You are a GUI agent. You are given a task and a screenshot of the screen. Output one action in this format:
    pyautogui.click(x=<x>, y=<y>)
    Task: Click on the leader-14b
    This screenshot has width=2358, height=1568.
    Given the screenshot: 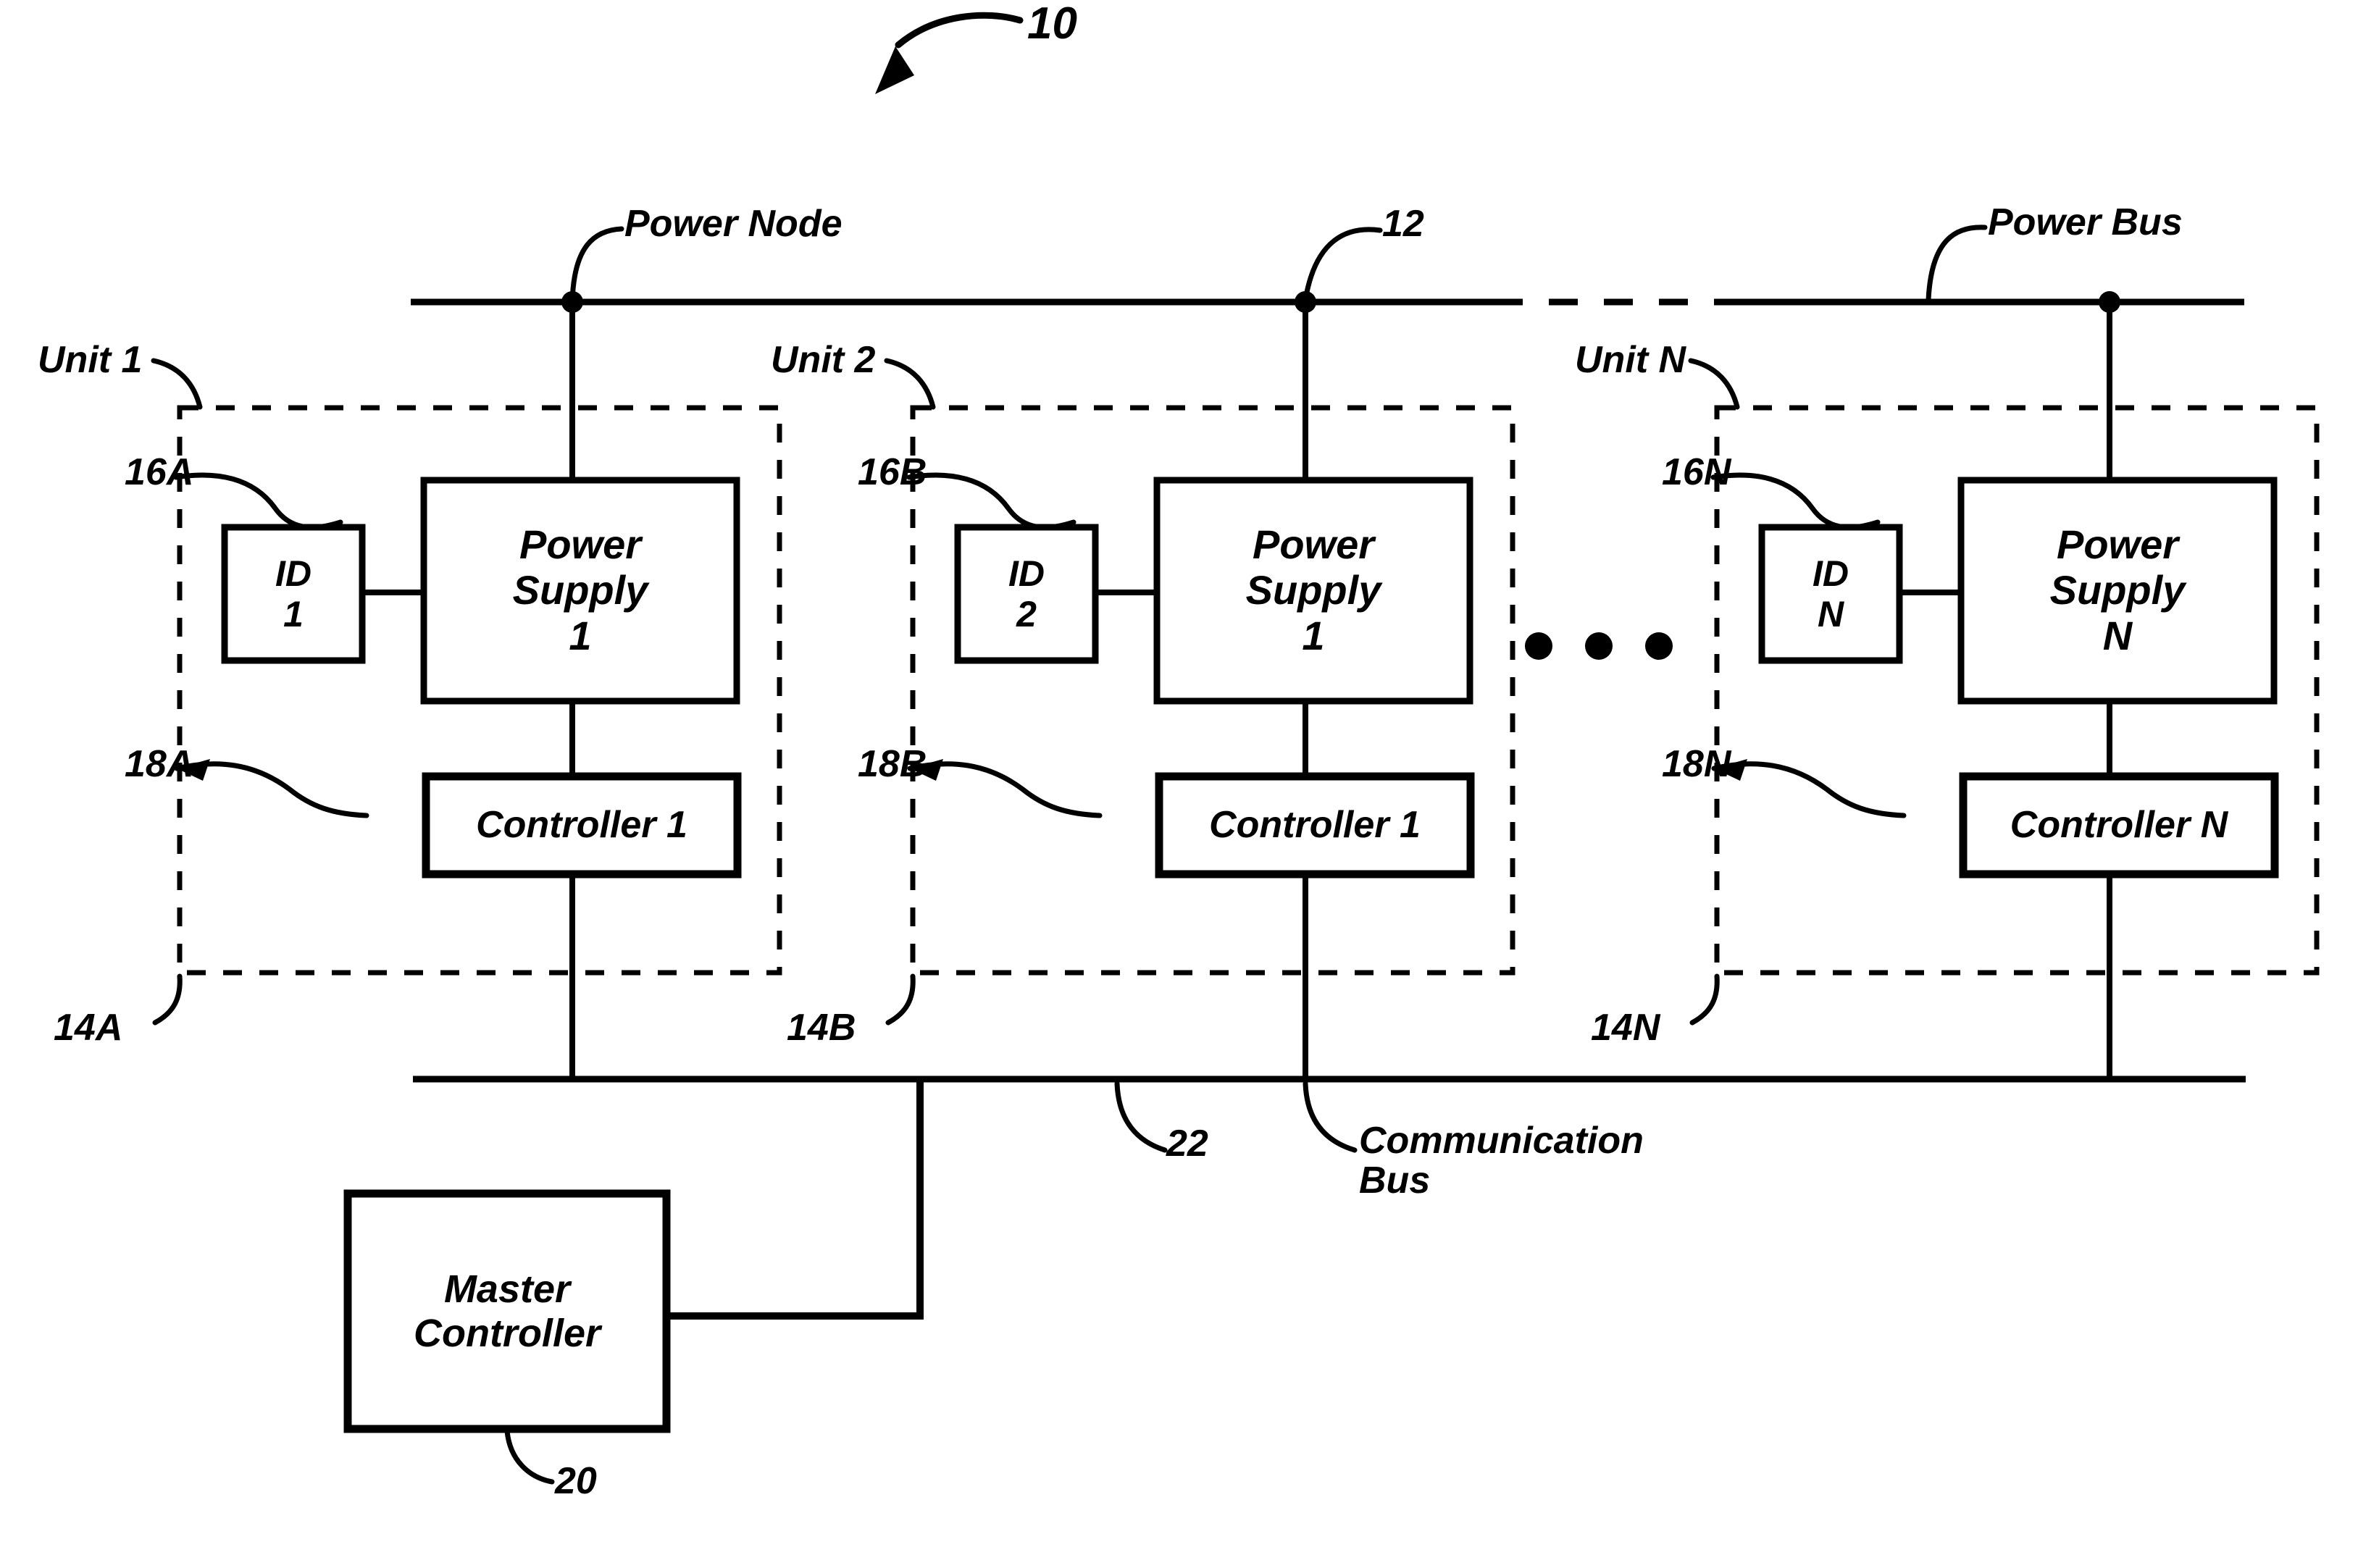 What is the action you would take?
    pyautogui.click(x=900, y=999)
    